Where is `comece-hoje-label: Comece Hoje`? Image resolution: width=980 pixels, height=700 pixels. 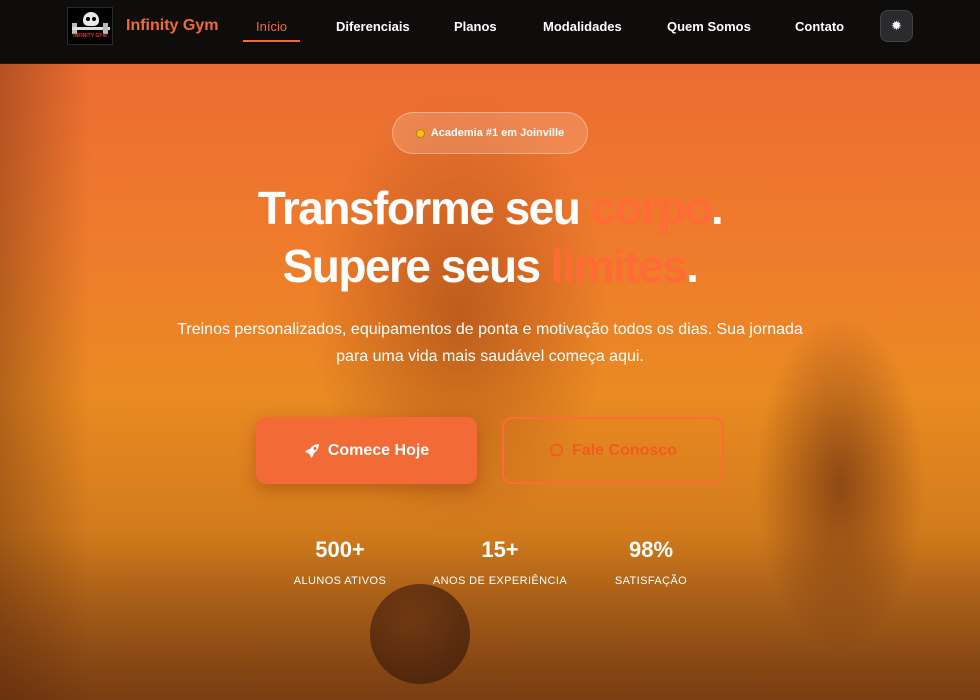
comece-hoje-label: Comece Hoje is located at coordinates (378, 450).